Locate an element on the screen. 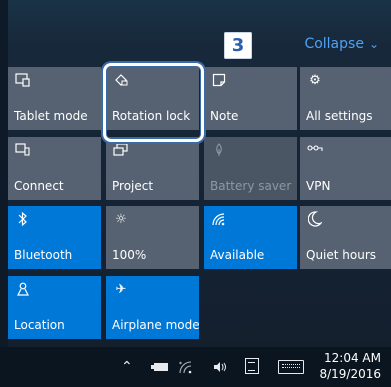 Image resolution: width=391 pixels, height=387 pixels. collapse-label: Collapse is located at coordinates (334, 44).